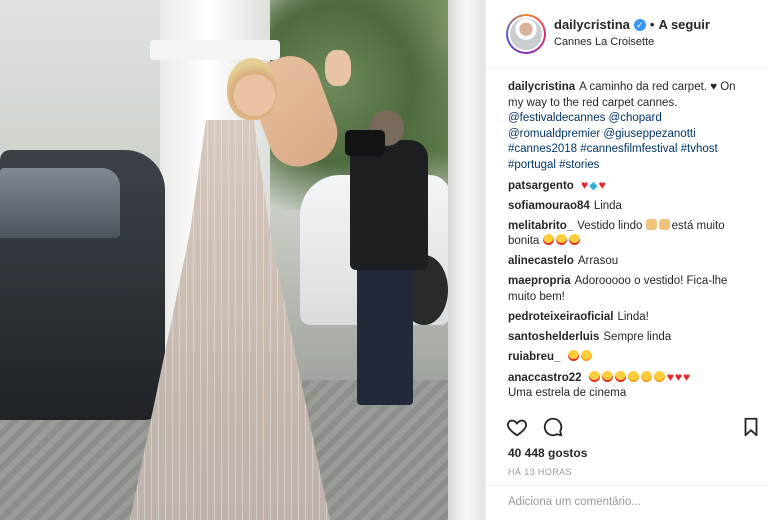 The image size is (768, 520). What do you see at coordinates (632, 24) in the screenshot?
I see `header-user-line: dailycristina ✓ • A seguir` at bounding box center [632, 24].